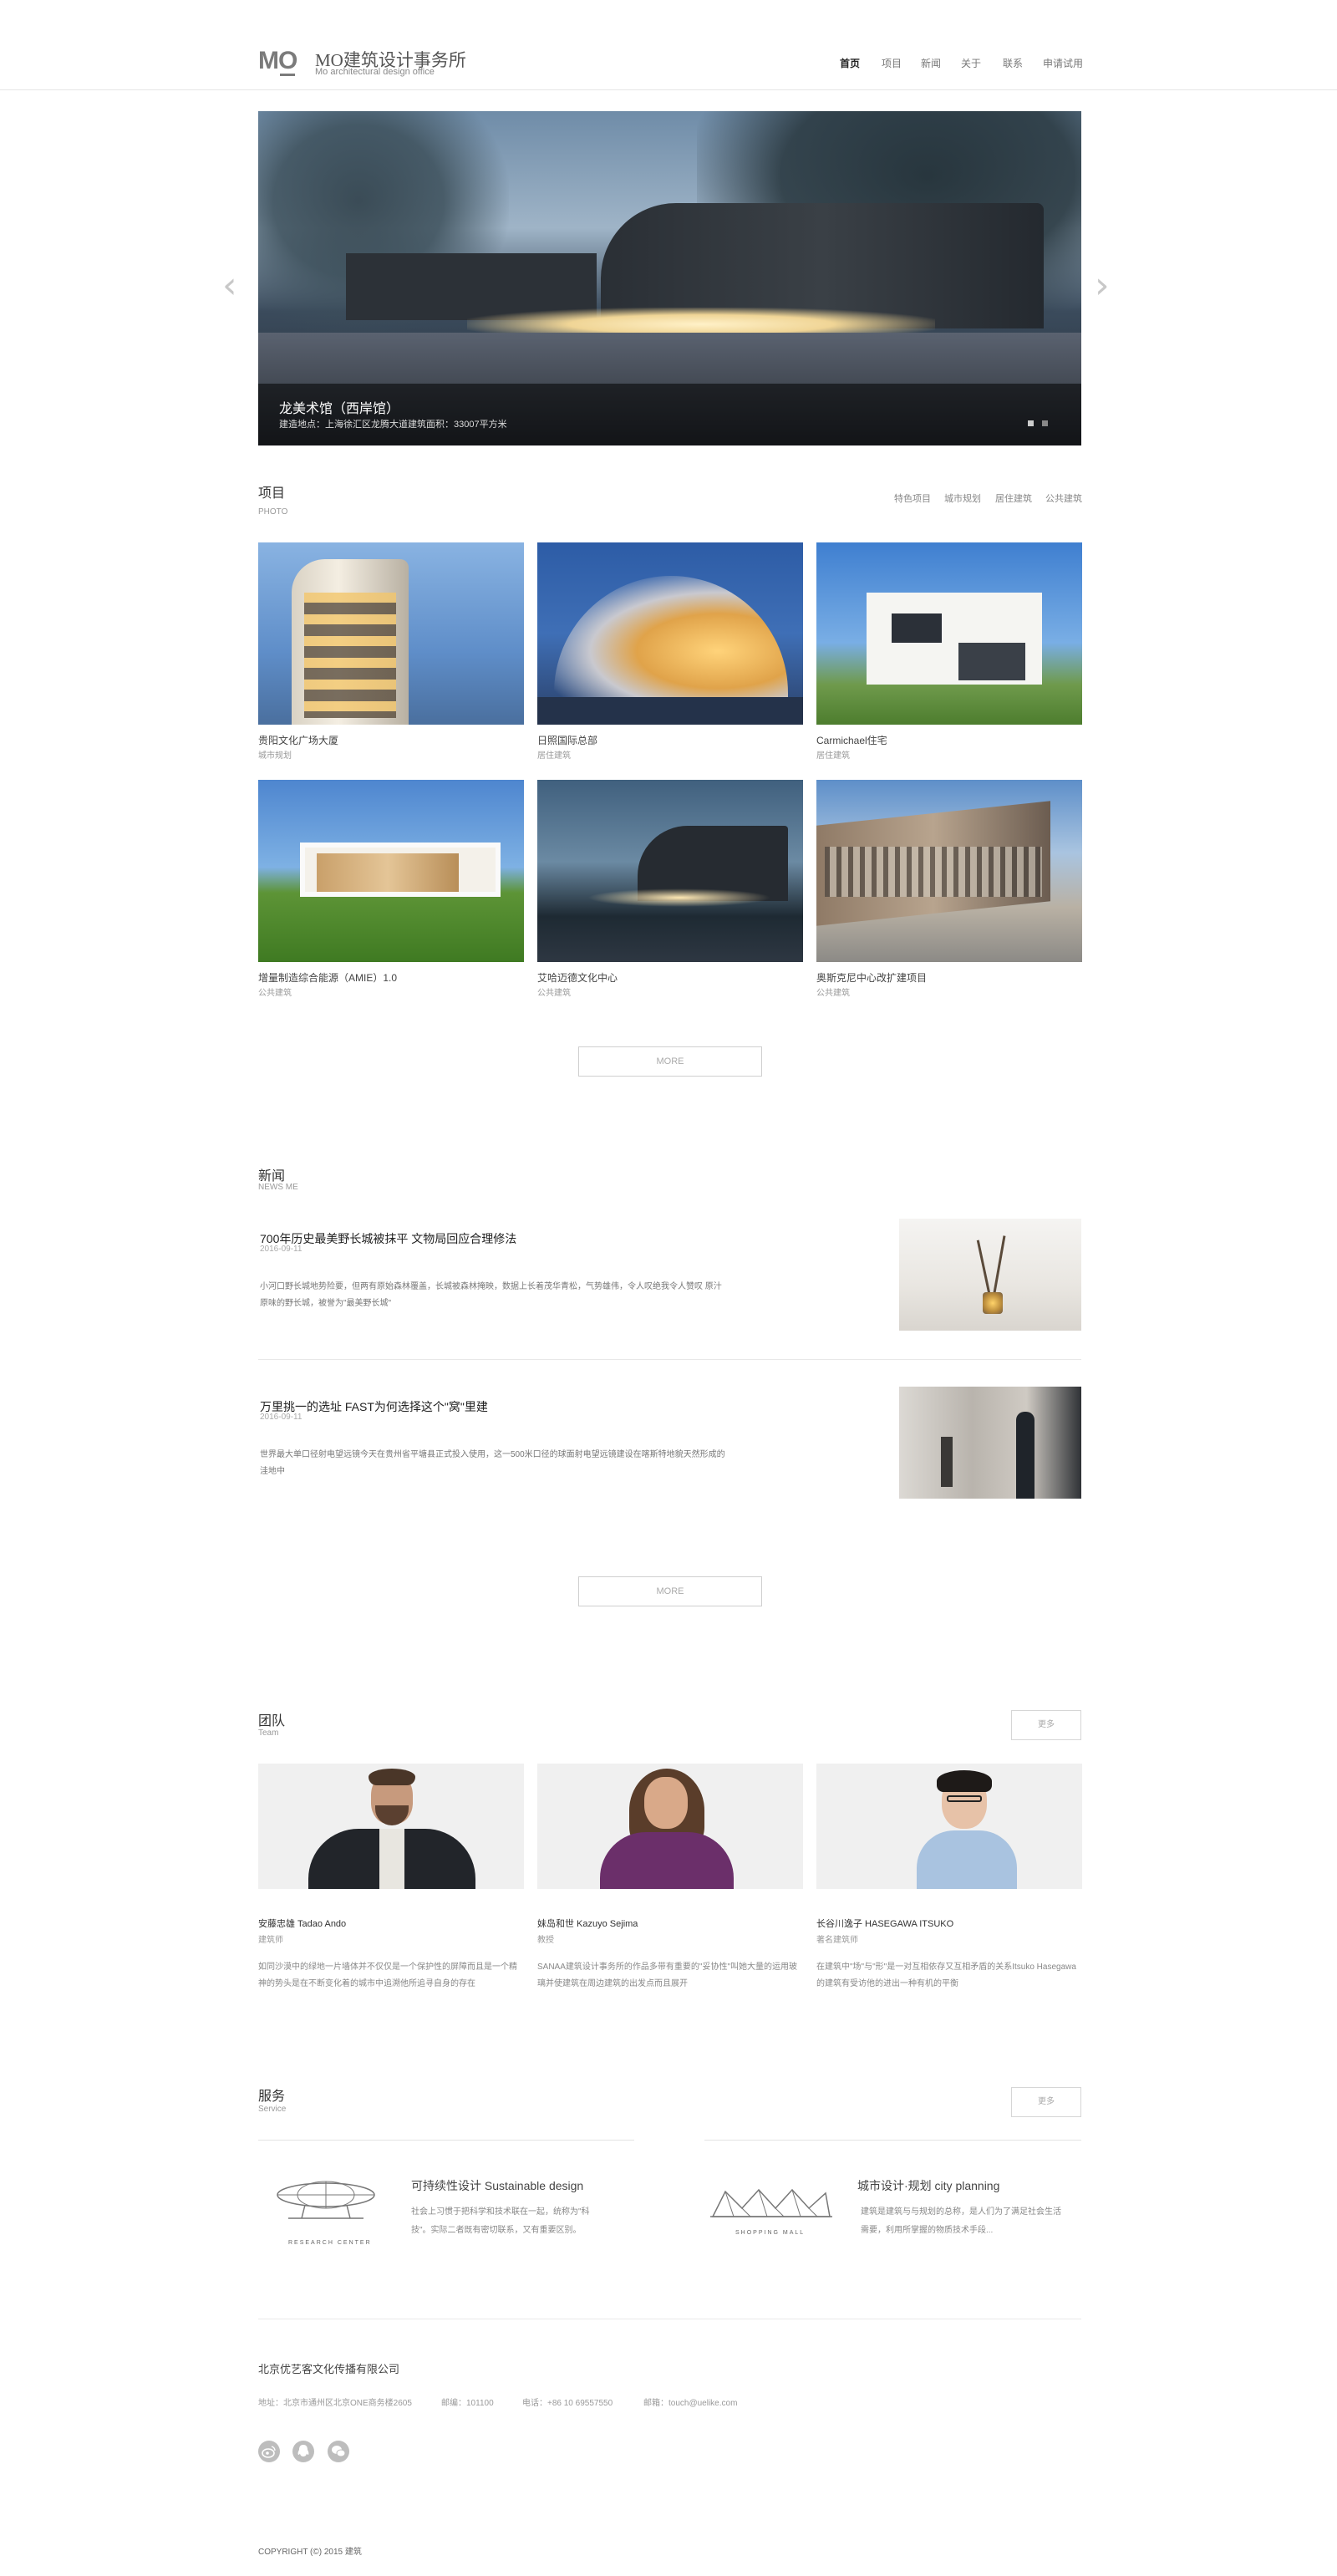  I want to click on projects-title: 项目, so click(272, 493).